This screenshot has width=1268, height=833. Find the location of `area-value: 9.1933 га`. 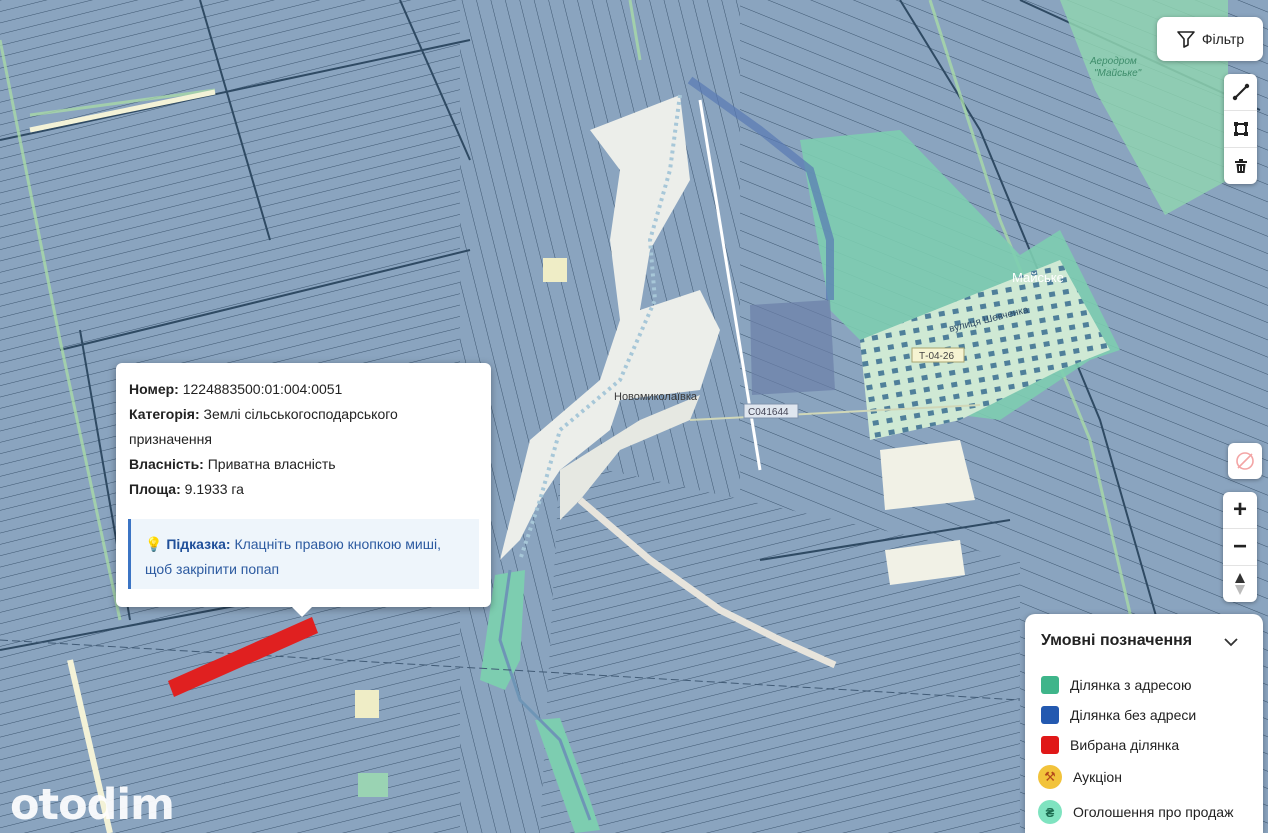

area-value: 9.1933 га is located at coordinates (214, 489).